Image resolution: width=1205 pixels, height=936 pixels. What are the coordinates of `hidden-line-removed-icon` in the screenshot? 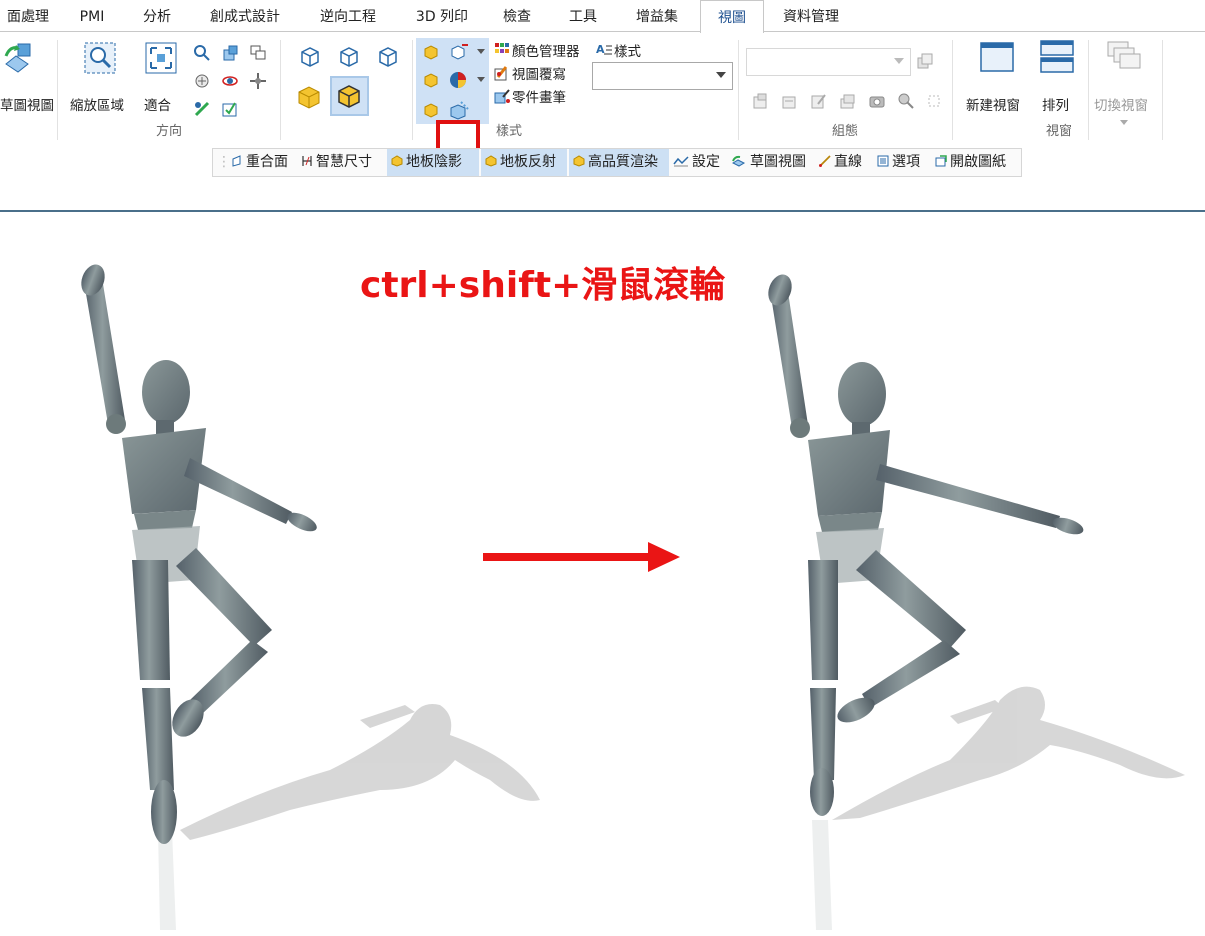 It's located at (388, 56).